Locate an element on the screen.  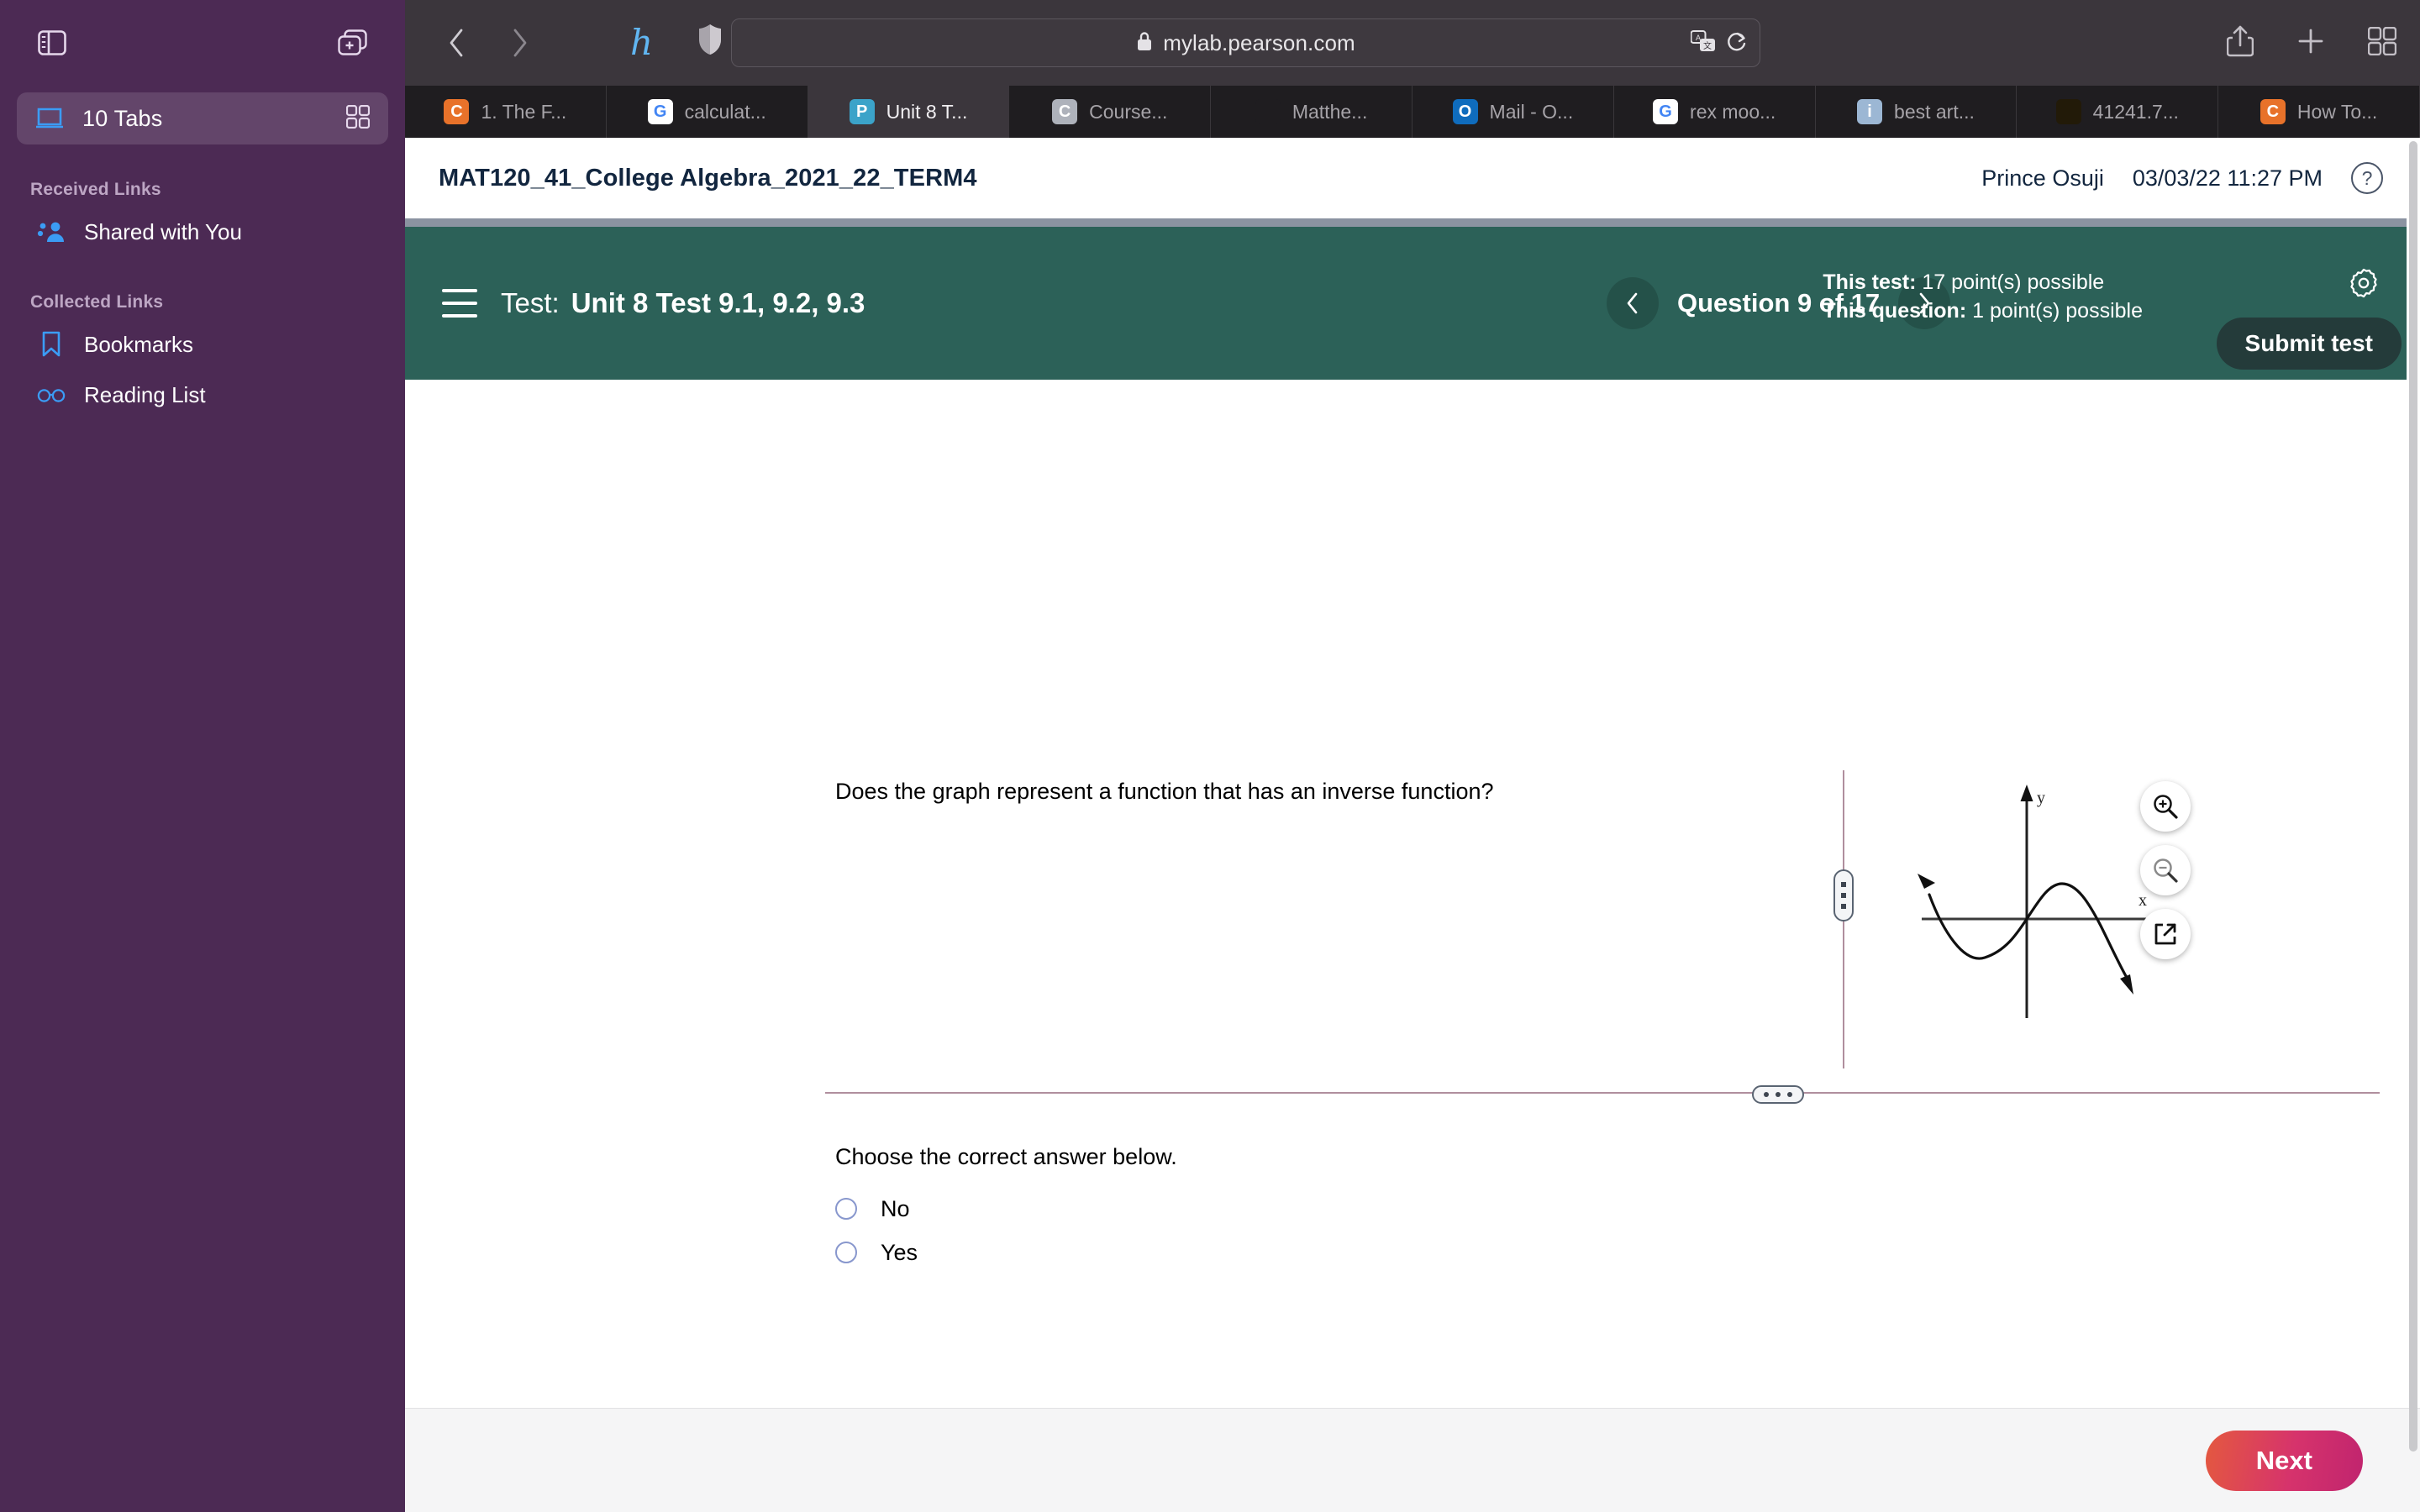
points-question-value: 1 point(s) possible is located at coordinates (2057, 310).